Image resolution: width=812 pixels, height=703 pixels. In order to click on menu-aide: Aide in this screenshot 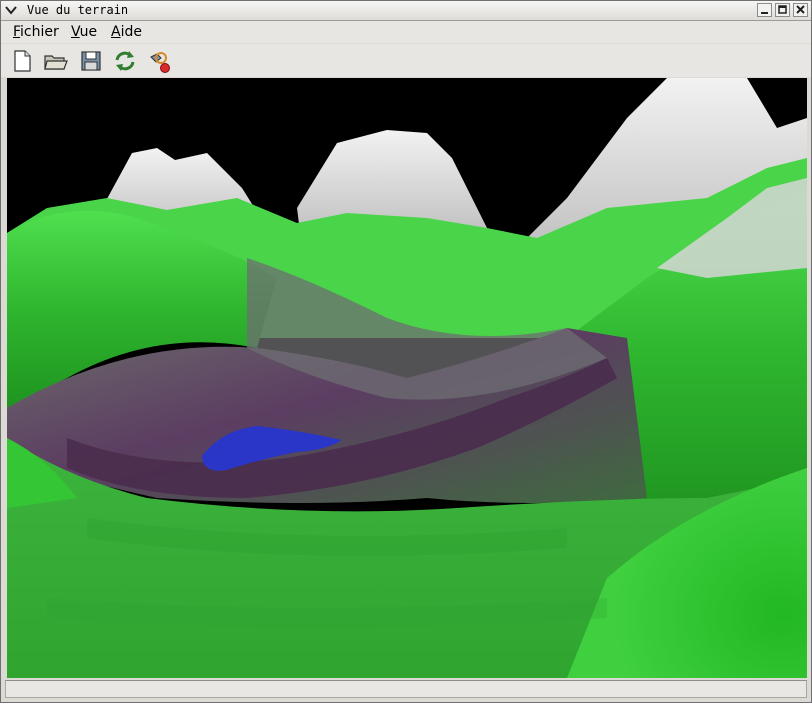, I will do `click(126, 32)`.